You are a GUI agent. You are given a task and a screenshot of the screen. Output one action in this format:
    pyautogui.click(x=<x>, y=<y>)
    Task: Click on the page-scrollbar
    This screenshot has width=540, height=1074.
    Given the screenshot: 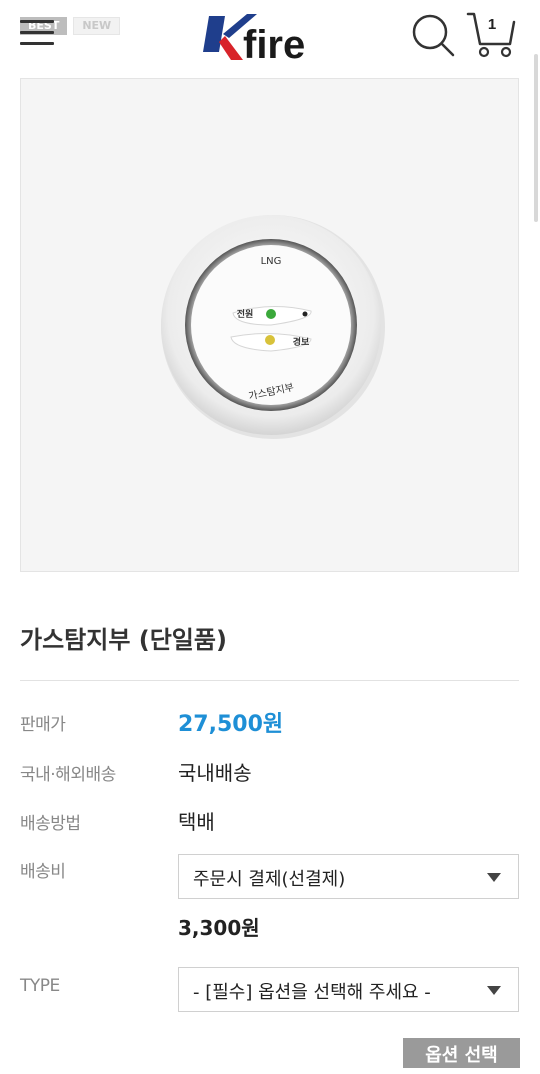 What is the action you would take?
    pyautogui.click(x=536, y=138)
    